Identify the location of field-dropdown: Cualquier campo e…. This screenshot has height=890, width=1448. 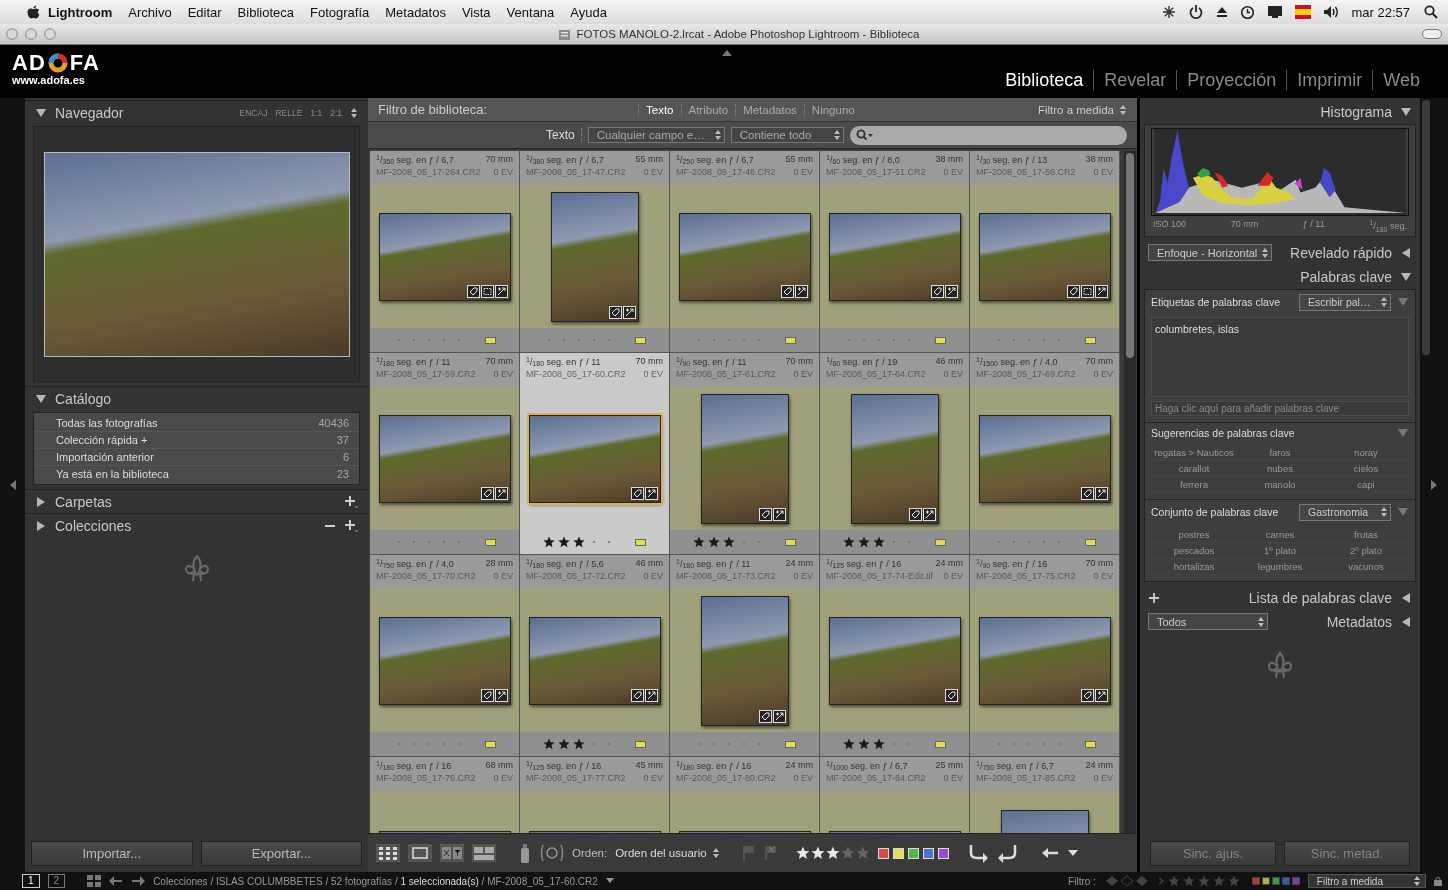
(656, 135).